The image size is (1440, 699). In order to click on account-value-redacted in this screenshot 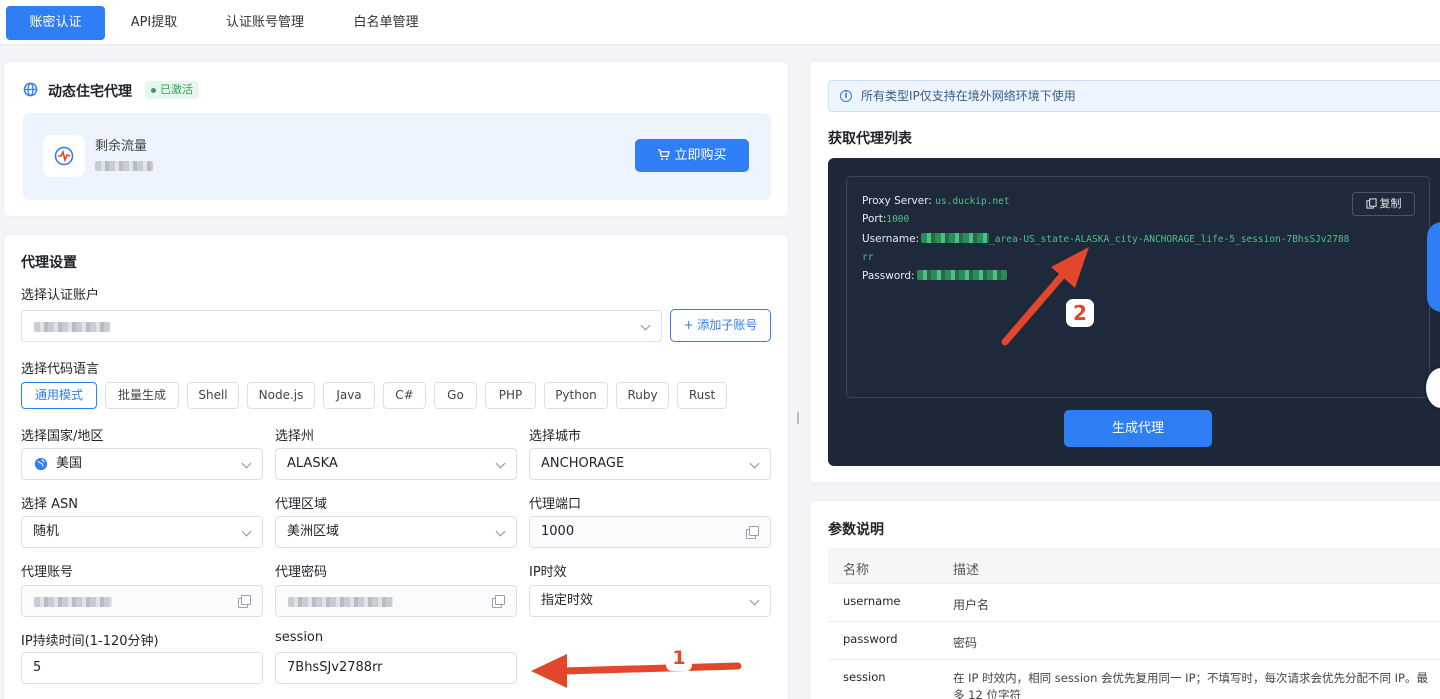, I will do `click(72, 327)`.